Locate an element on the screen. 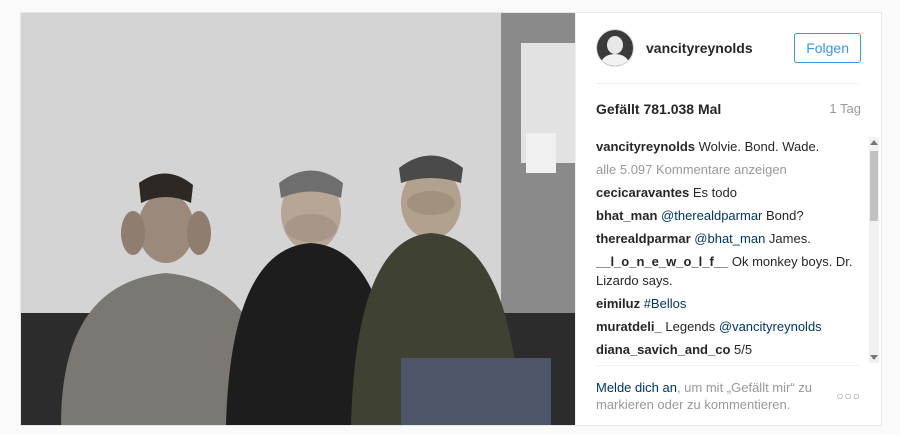 The height and width of the screenshot is (435, 900). scrollbar-thumb is located at coordinates (874, 186).